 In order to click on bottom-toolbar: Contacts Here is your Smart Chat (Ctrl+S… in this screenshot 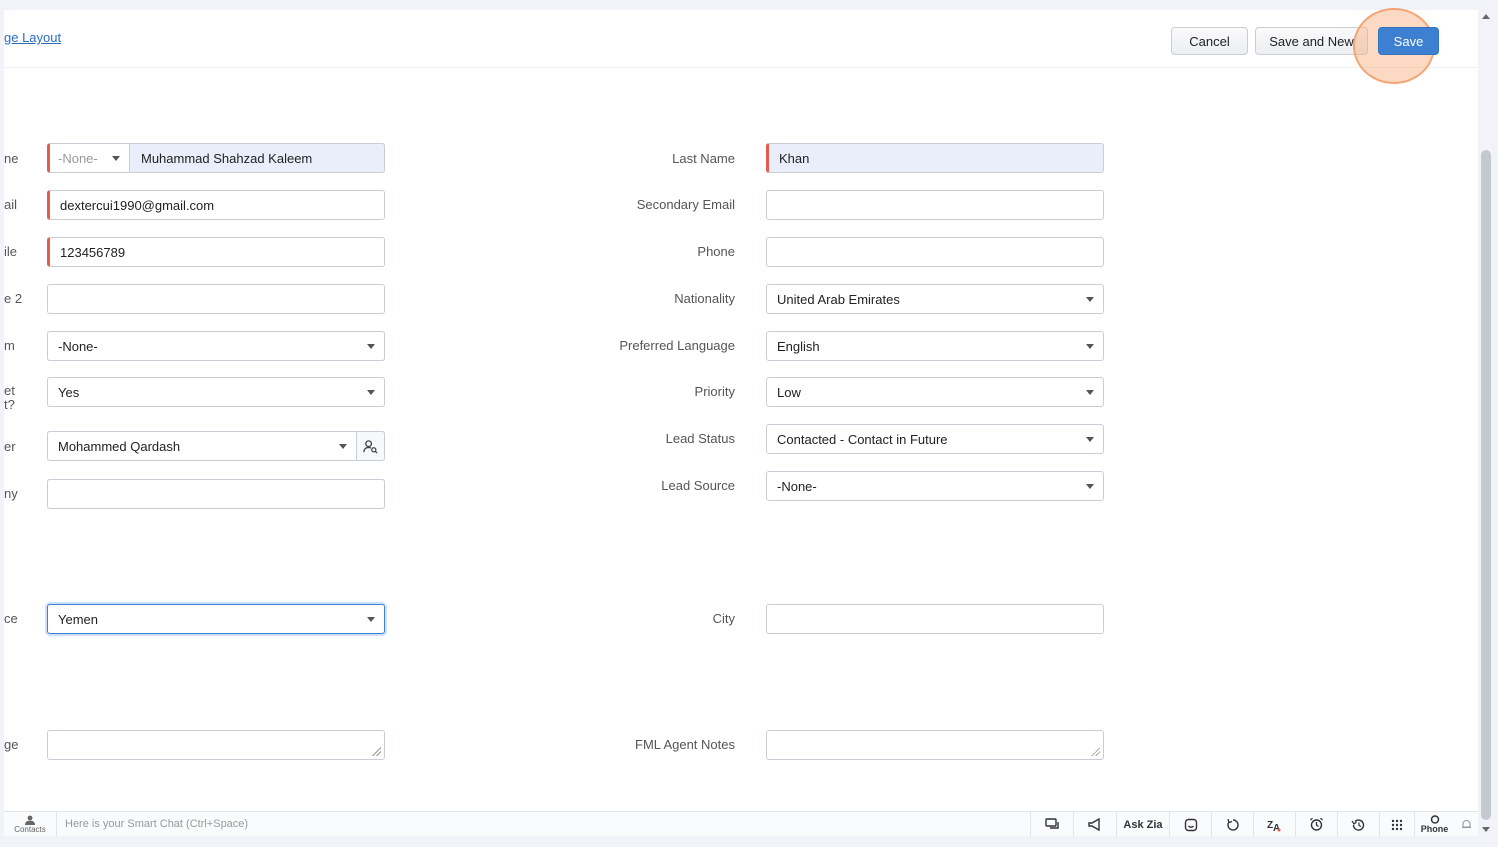, I will do `click(741, 824)`.